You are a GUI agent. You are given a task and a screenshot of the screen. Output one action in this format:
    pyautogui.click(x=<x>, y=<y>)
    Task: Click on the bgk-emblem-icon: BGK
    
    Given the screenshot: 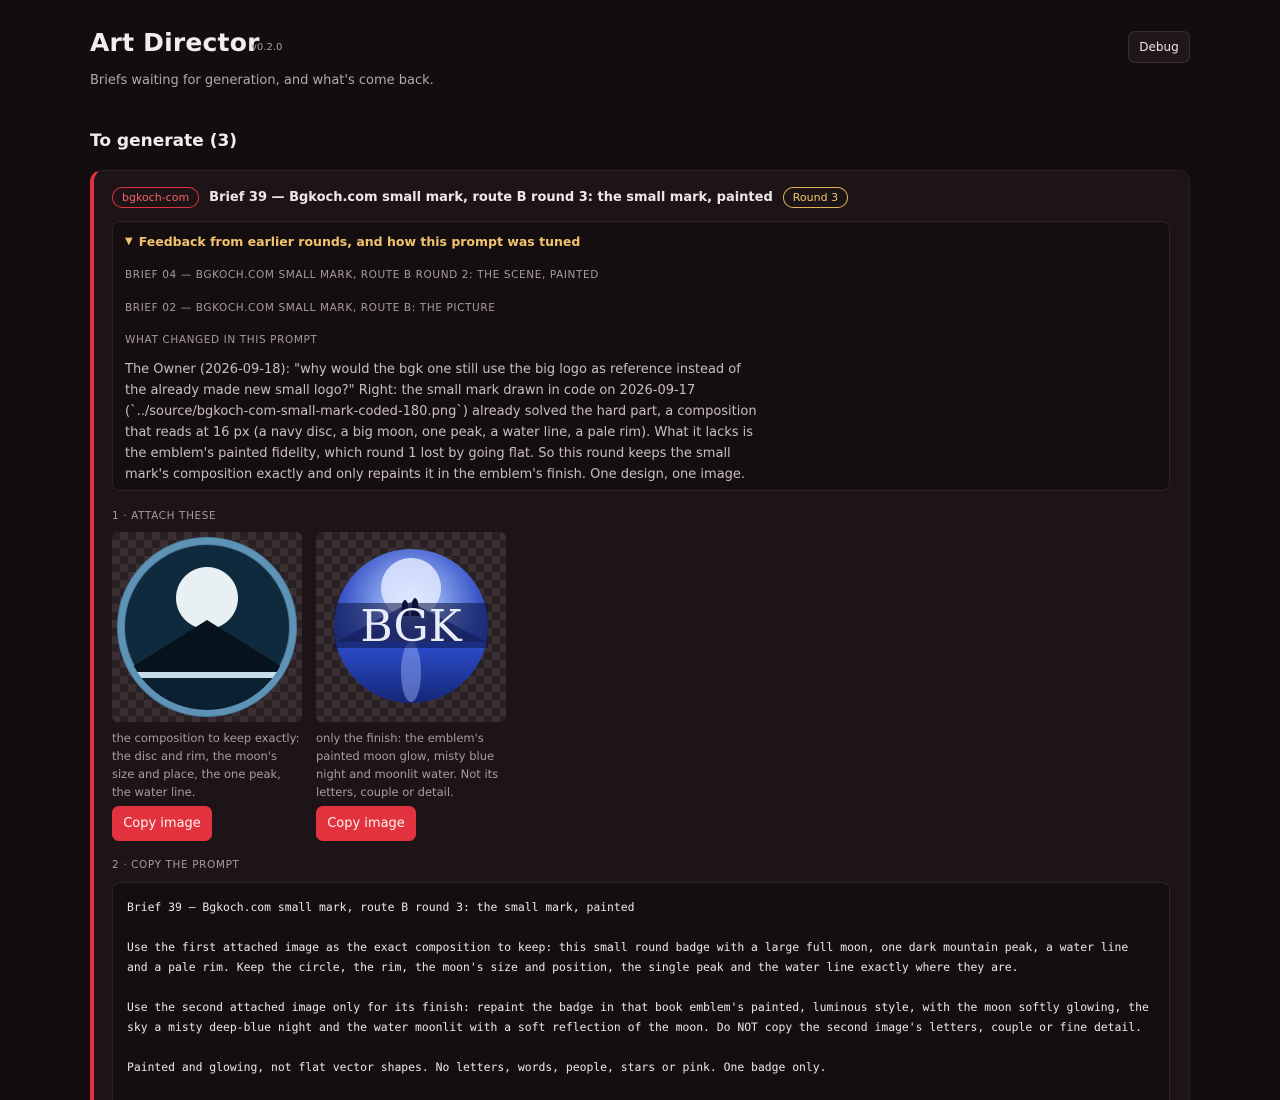 What is the action you would take?
    pyautogui.click(x=411, y=626)
    